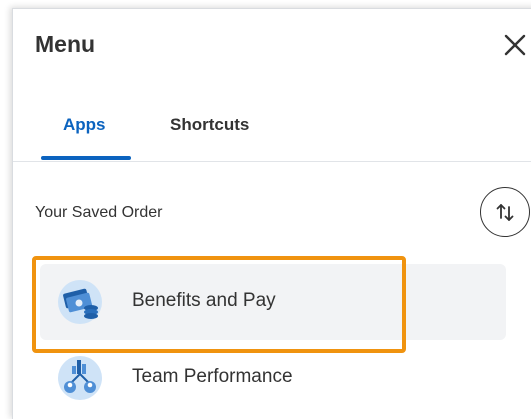 This screenshot has height=419, width=531. I want to click on active-tab-indicator, so click(86, 158).